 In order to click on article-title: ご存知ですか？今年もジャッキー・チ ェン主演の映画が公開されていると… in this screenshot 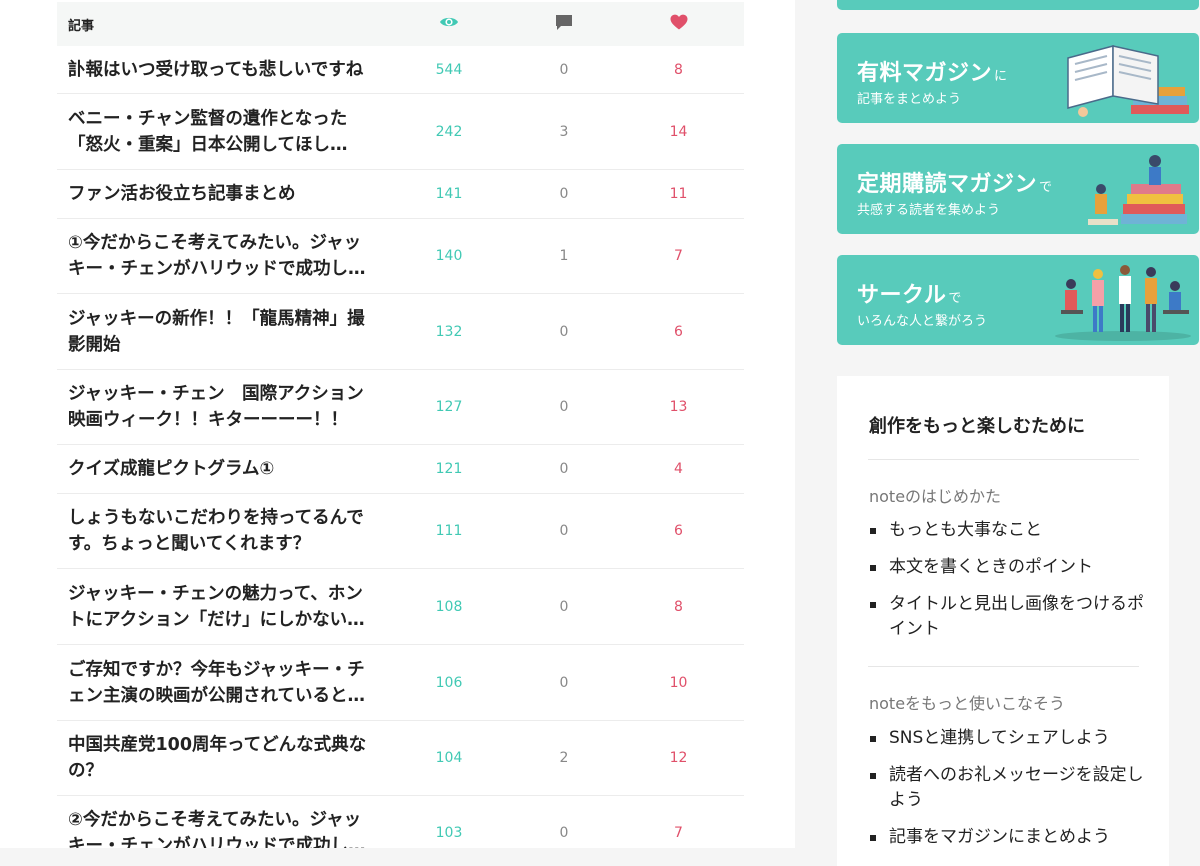, I will do `click(224, 683)`.